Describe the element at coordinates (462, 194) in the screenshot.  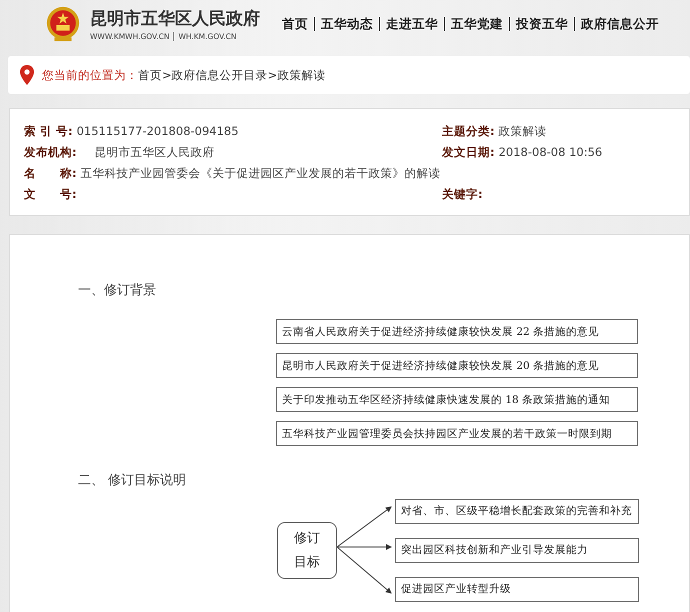
I see `field-label: 关键字:` at that location.